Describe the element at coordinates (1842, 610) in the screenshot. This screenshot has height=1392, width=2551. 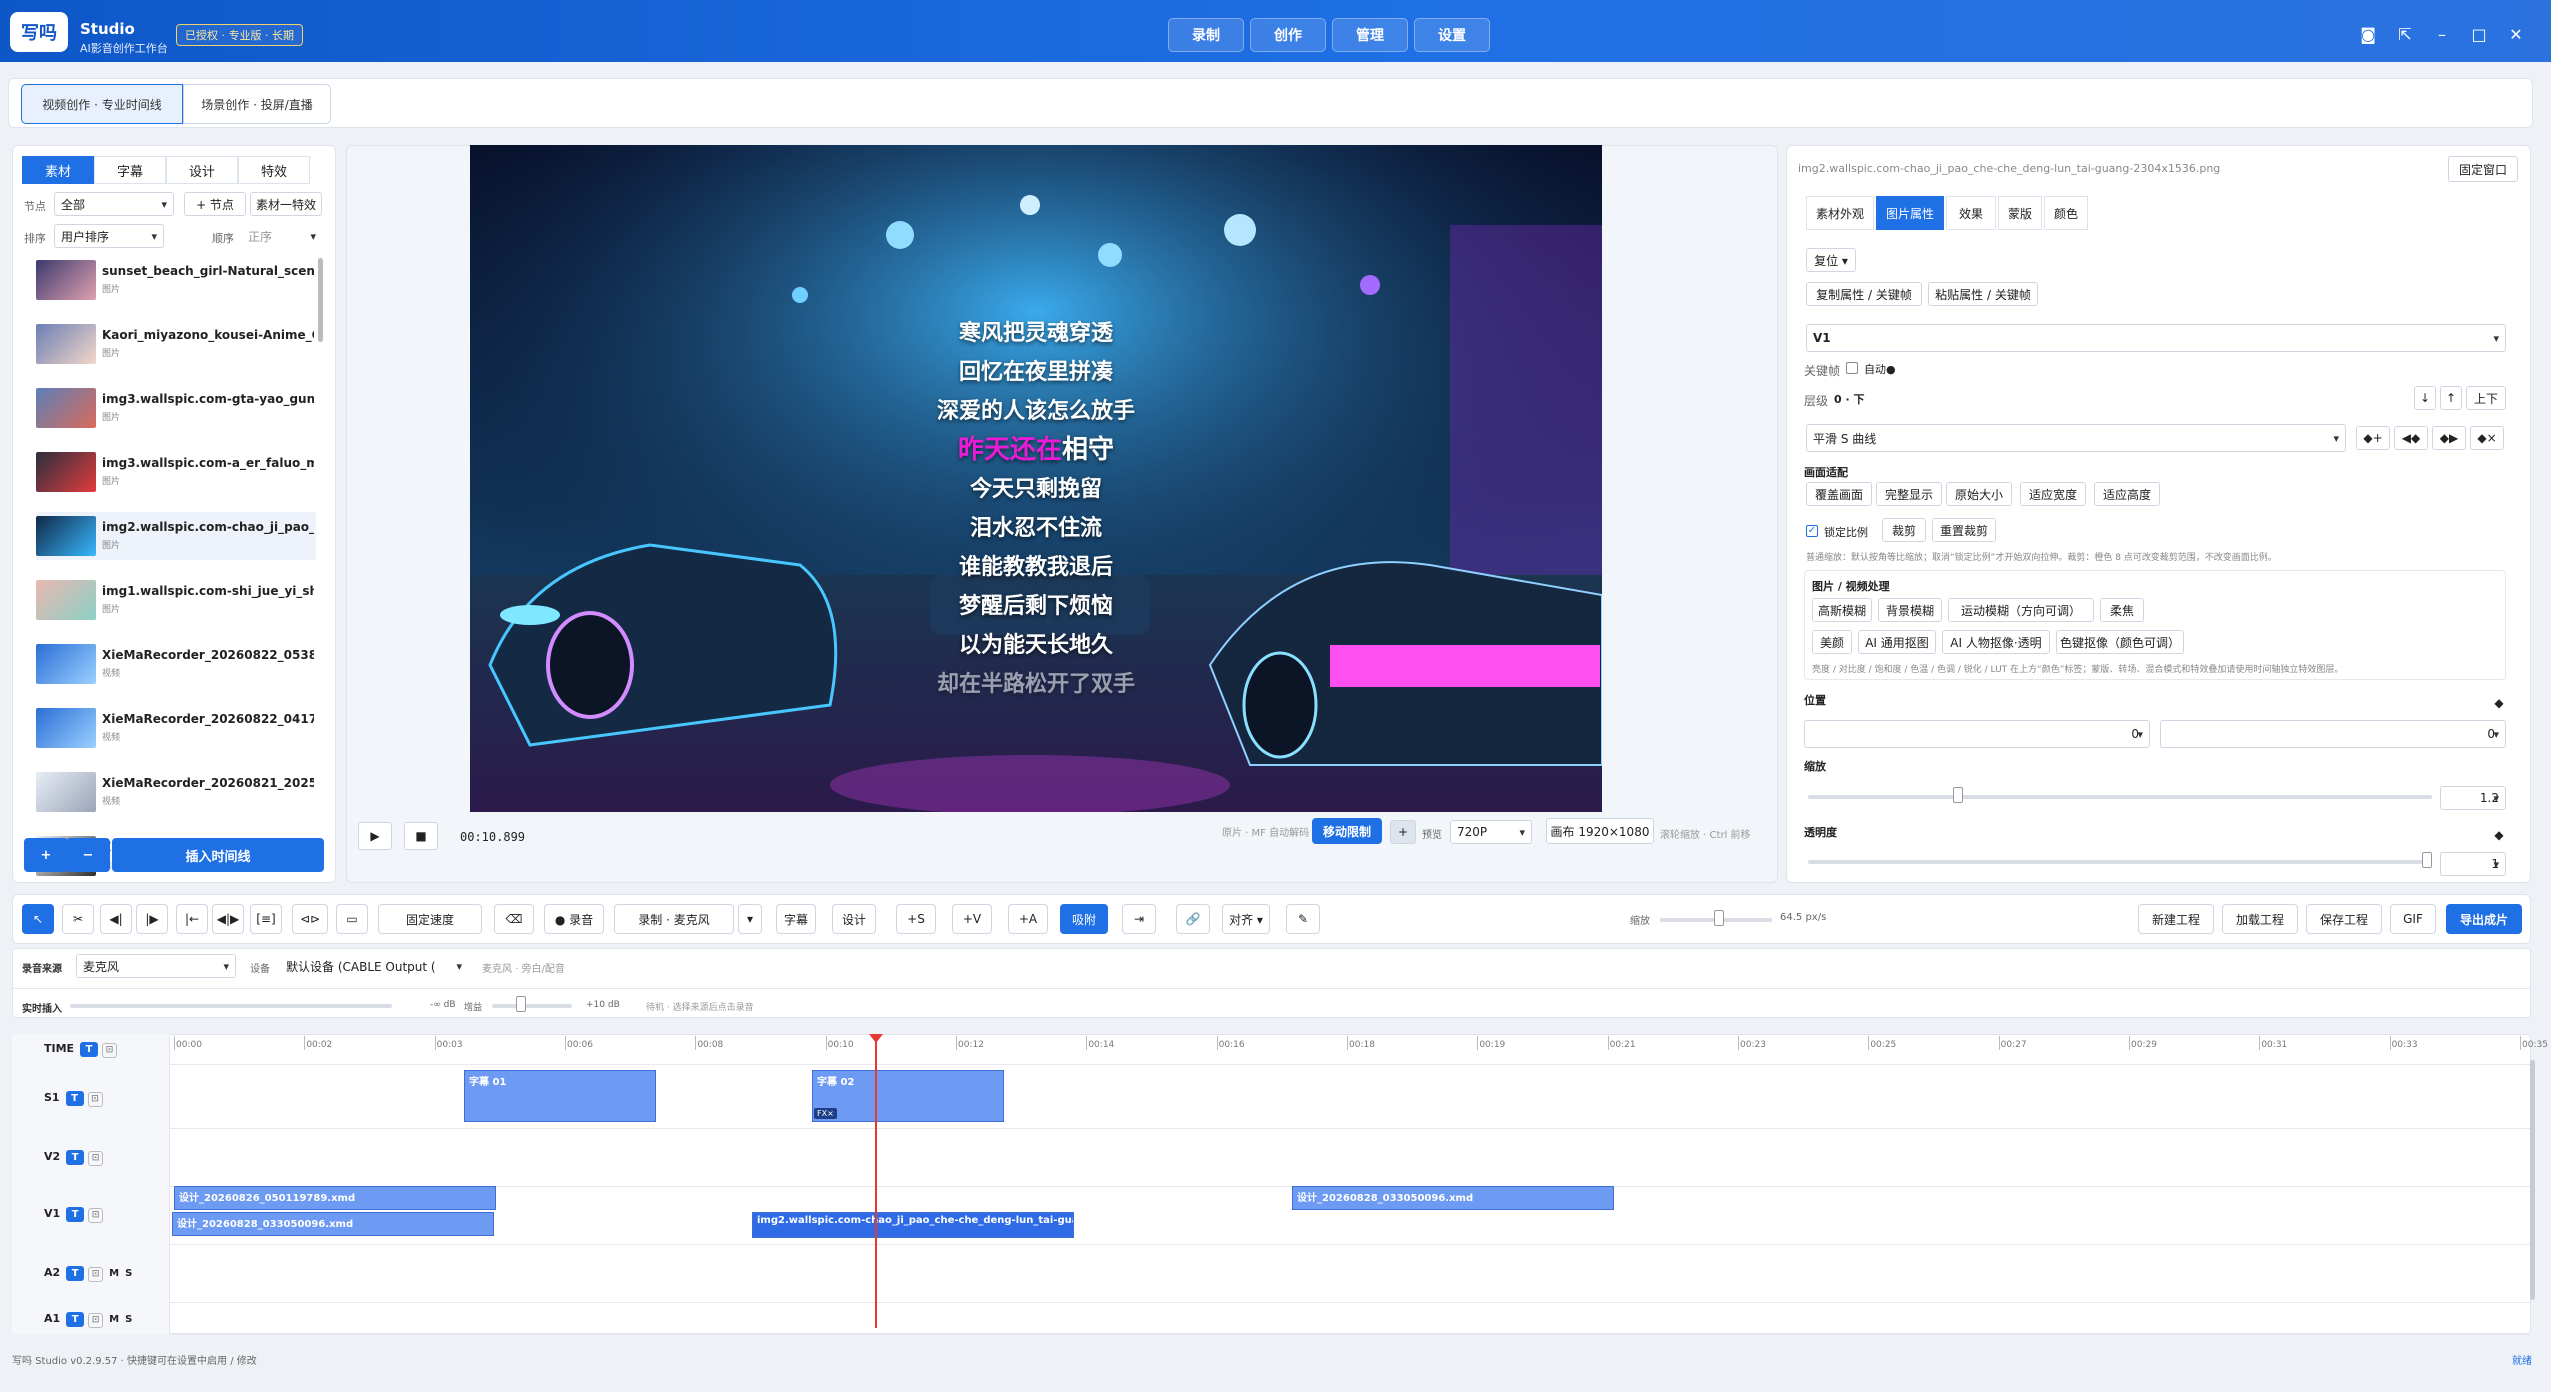
I see `processing-button: 高斯模糊` at that location.